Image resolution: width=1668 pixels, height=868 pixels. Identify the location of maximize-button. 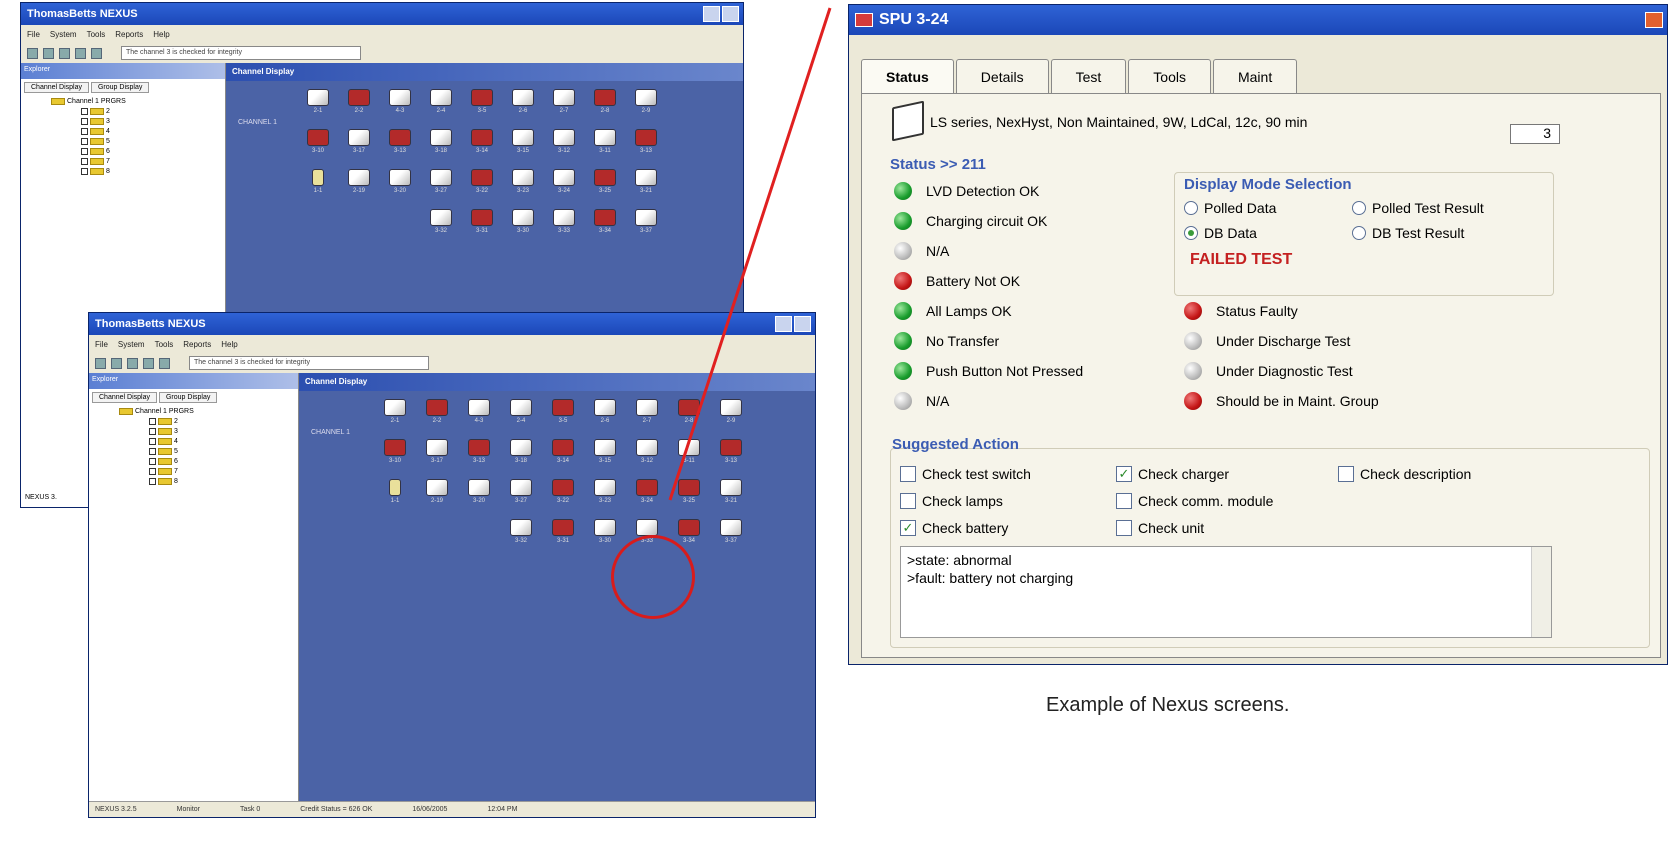
(802, 324).